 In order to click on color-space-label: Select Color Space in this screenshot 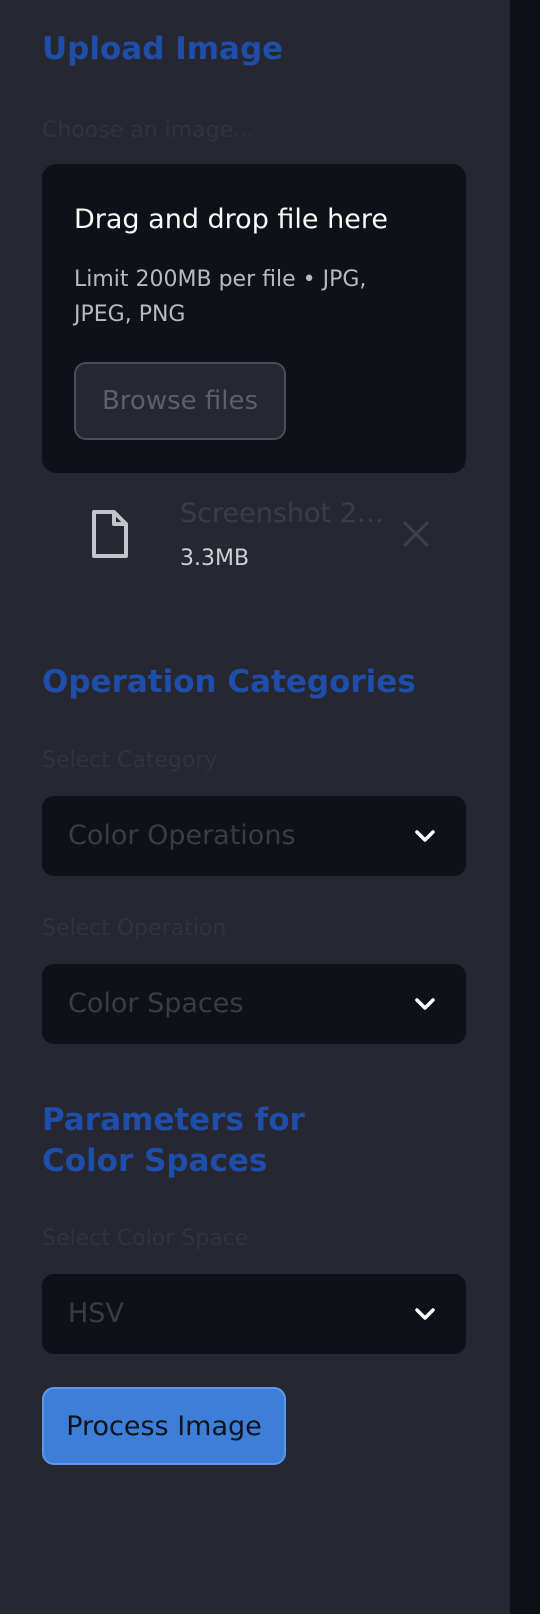, I will do `click(145, 1238)`.